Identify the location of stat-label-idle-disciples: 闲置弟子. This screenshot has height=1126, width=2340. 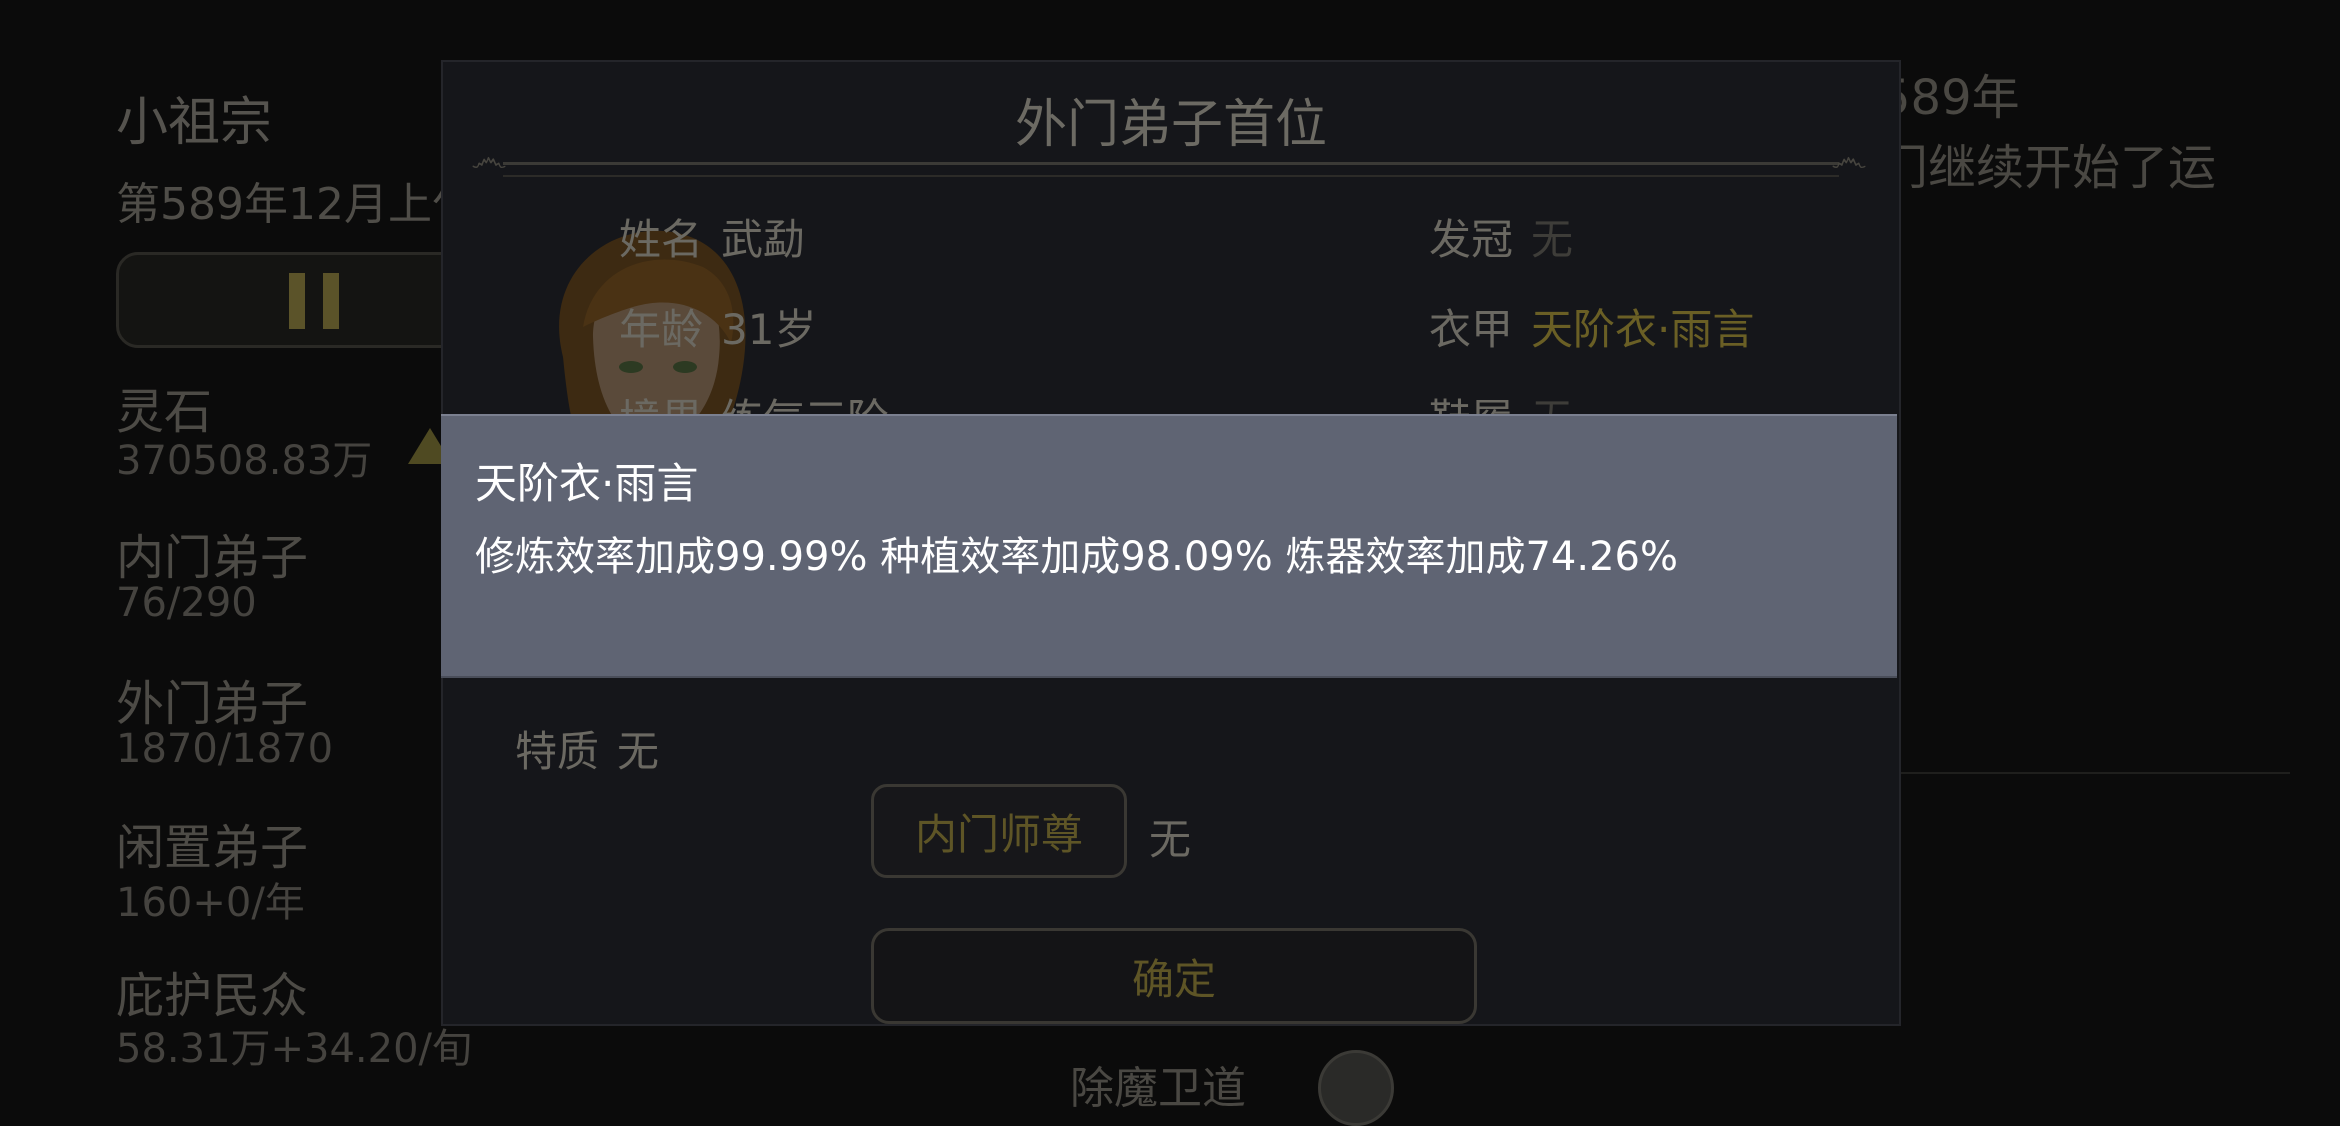
(212, 848).